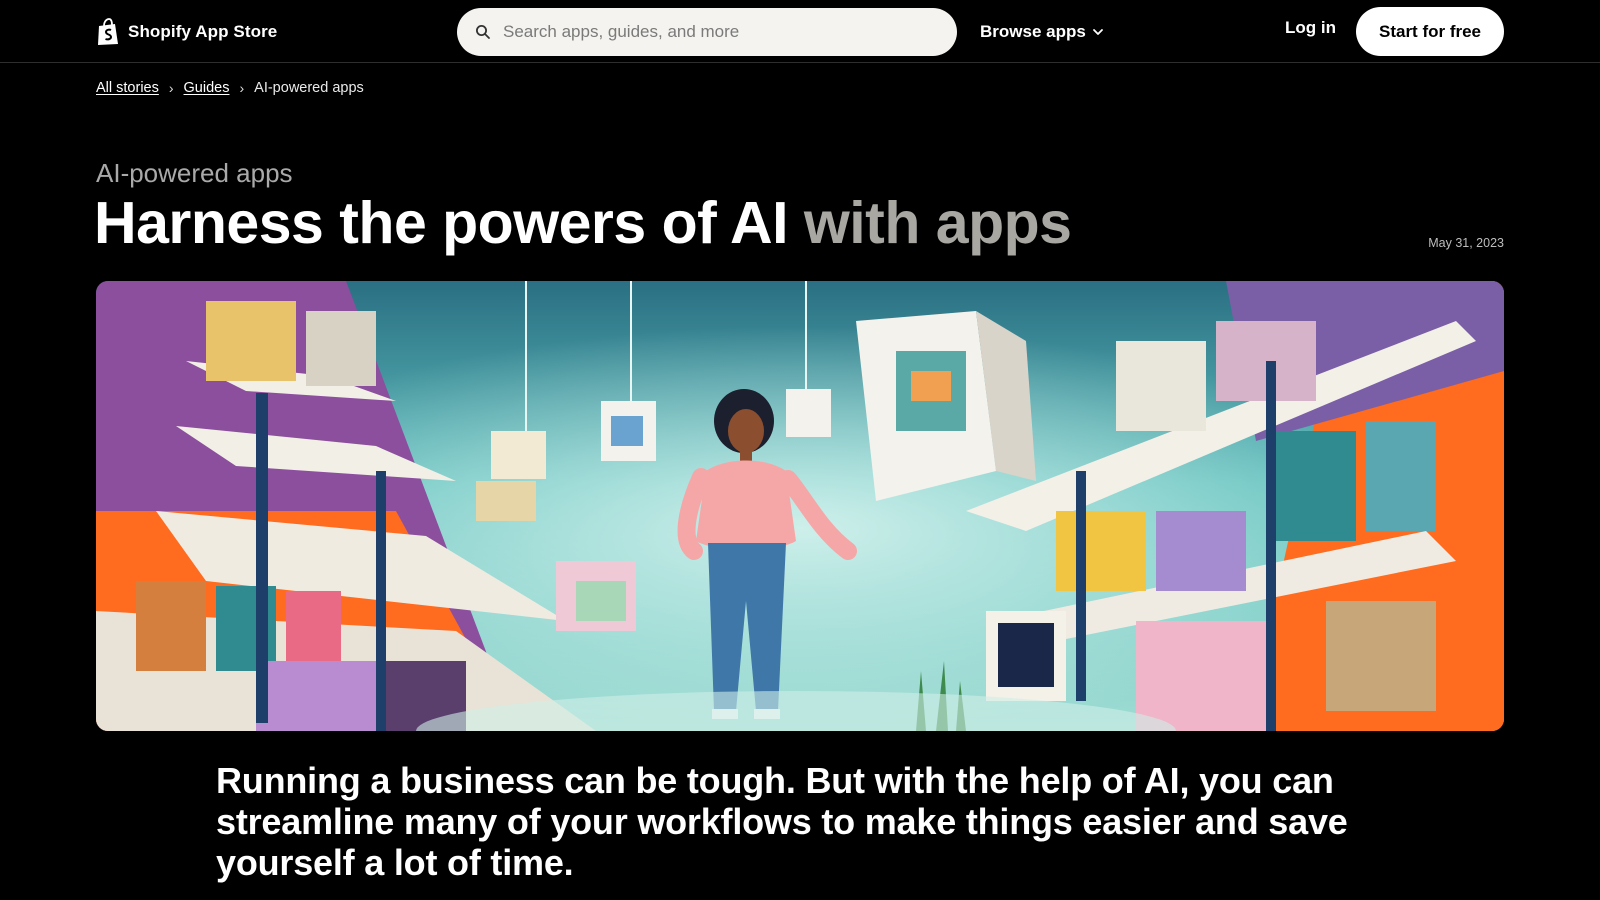 The width and height of the screenshot is (1600, 900). I want to click on browse-apps-label: Browse apps, so click(1033, 31).